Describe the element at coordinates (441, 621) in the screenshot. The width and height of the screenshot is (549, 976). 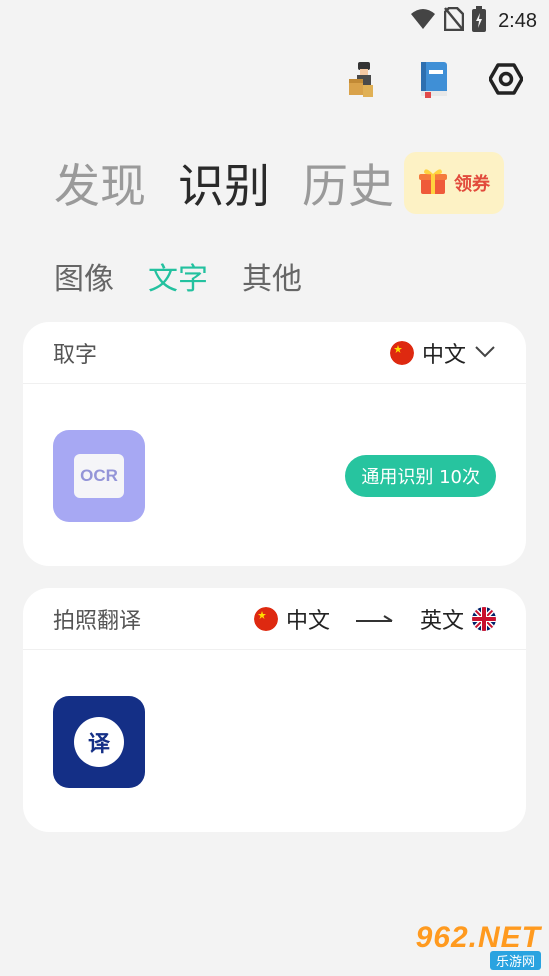
I see `target-language-label: 英文` at that location.